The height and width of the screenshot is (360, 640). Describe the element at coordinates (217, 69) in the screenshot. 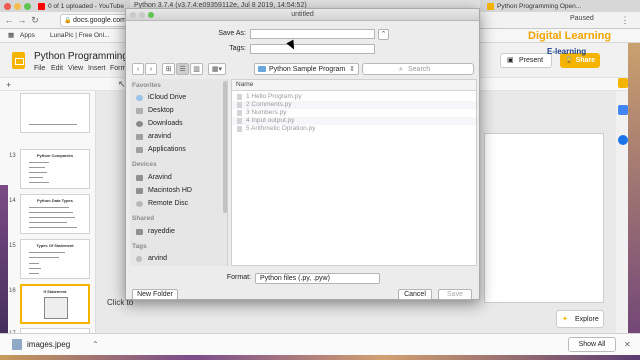

I see `group-view-icon: ▦▾` at that location.